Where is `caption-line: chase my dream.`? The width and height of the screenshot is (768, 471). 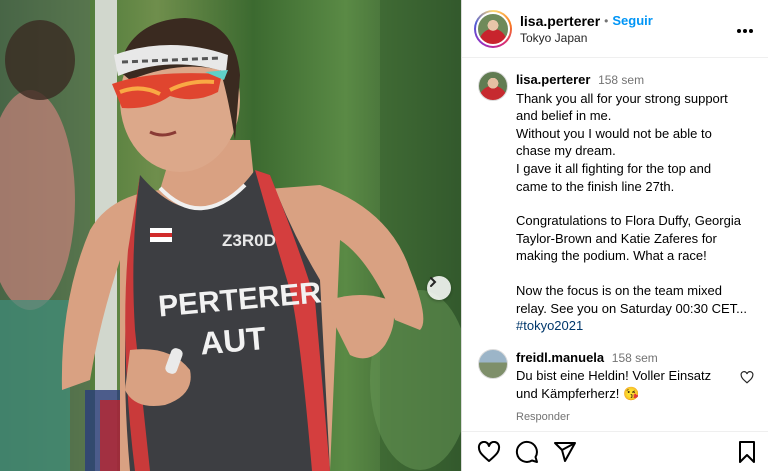
caption-line: chase my dream. is located at coordinates (566, 151).